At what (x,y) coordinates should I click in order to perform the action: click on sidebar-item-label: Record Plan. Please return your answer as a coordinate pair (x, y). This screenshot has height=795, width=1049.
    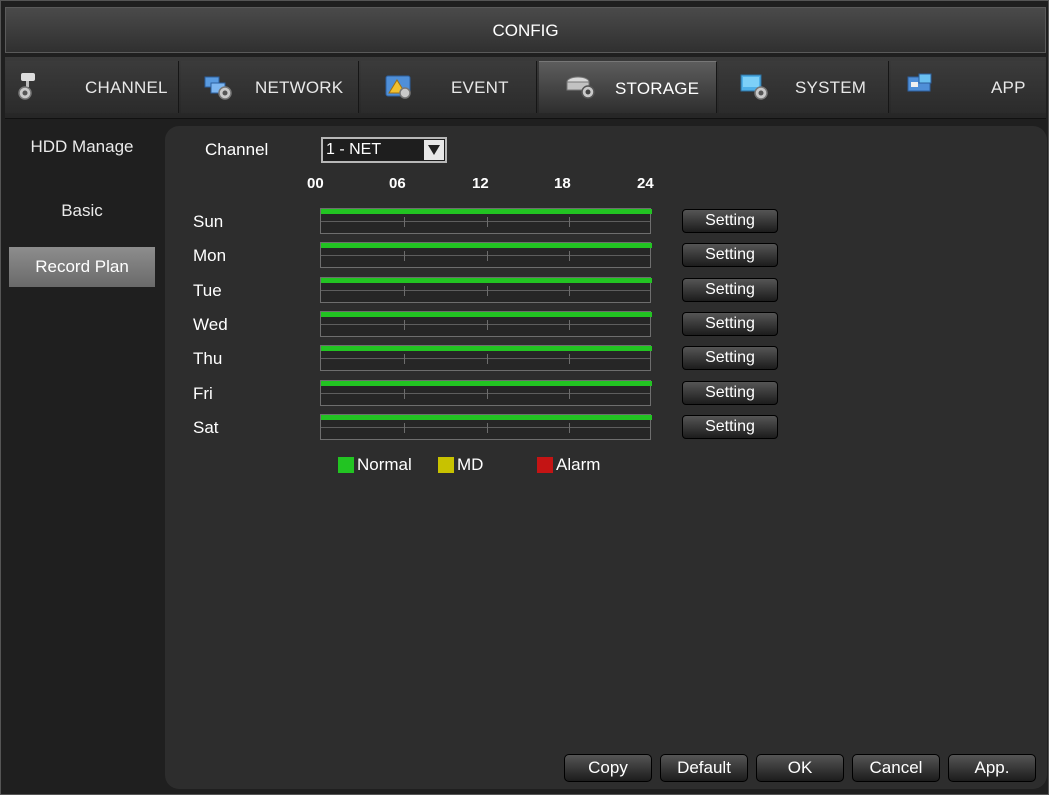
    Looking at the image, I should click on (82, 266).